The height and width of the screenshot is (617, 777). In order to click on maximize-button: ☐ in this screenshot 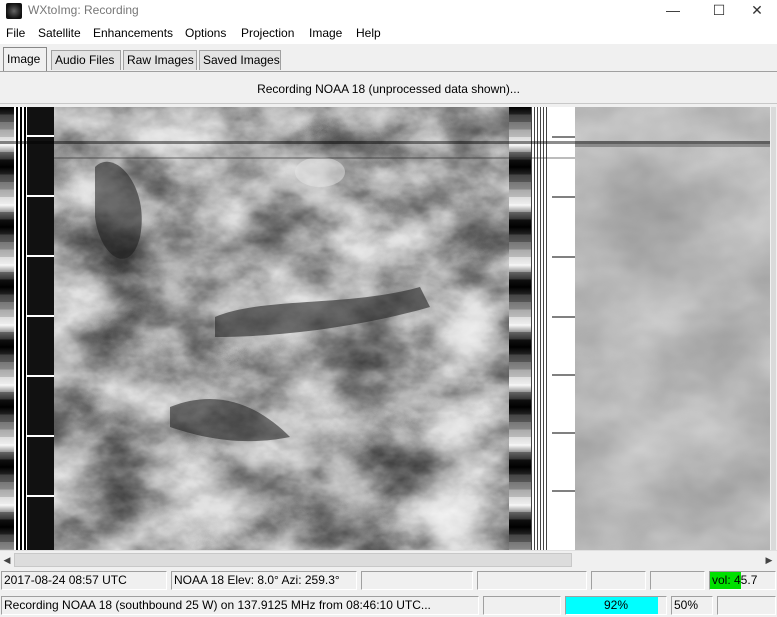, I will do `click(719, 11)`.